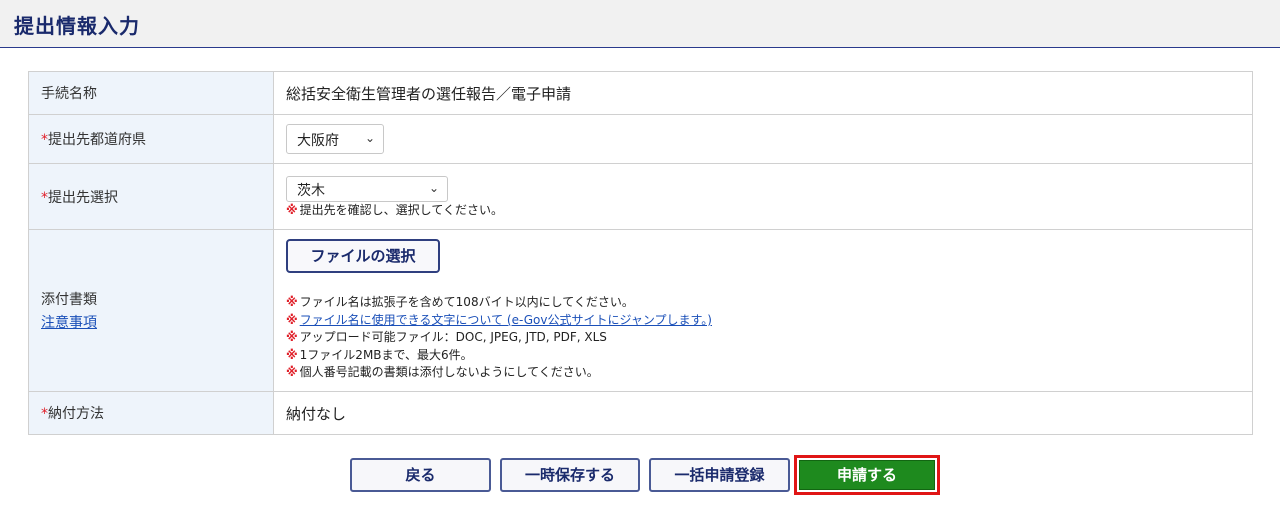 The height and width of the screenshot is (518, 1280). What do you see at coordinates (386, 354) in the screenshot?
I see `attachment-note-4-text: 1ファイル2MBまで、最大6件。` at bounding box center [386, 354].